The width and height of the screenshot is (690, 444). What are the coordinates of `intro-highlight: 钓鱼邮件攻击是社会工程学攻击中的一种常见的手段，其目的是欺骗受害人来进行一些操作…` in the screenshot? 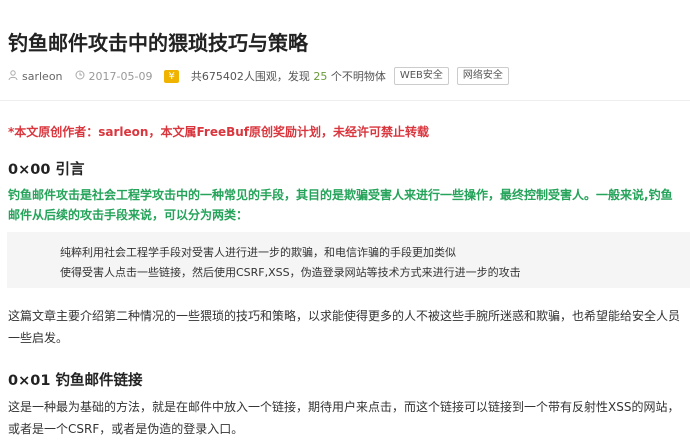 It's located at (340, 205).